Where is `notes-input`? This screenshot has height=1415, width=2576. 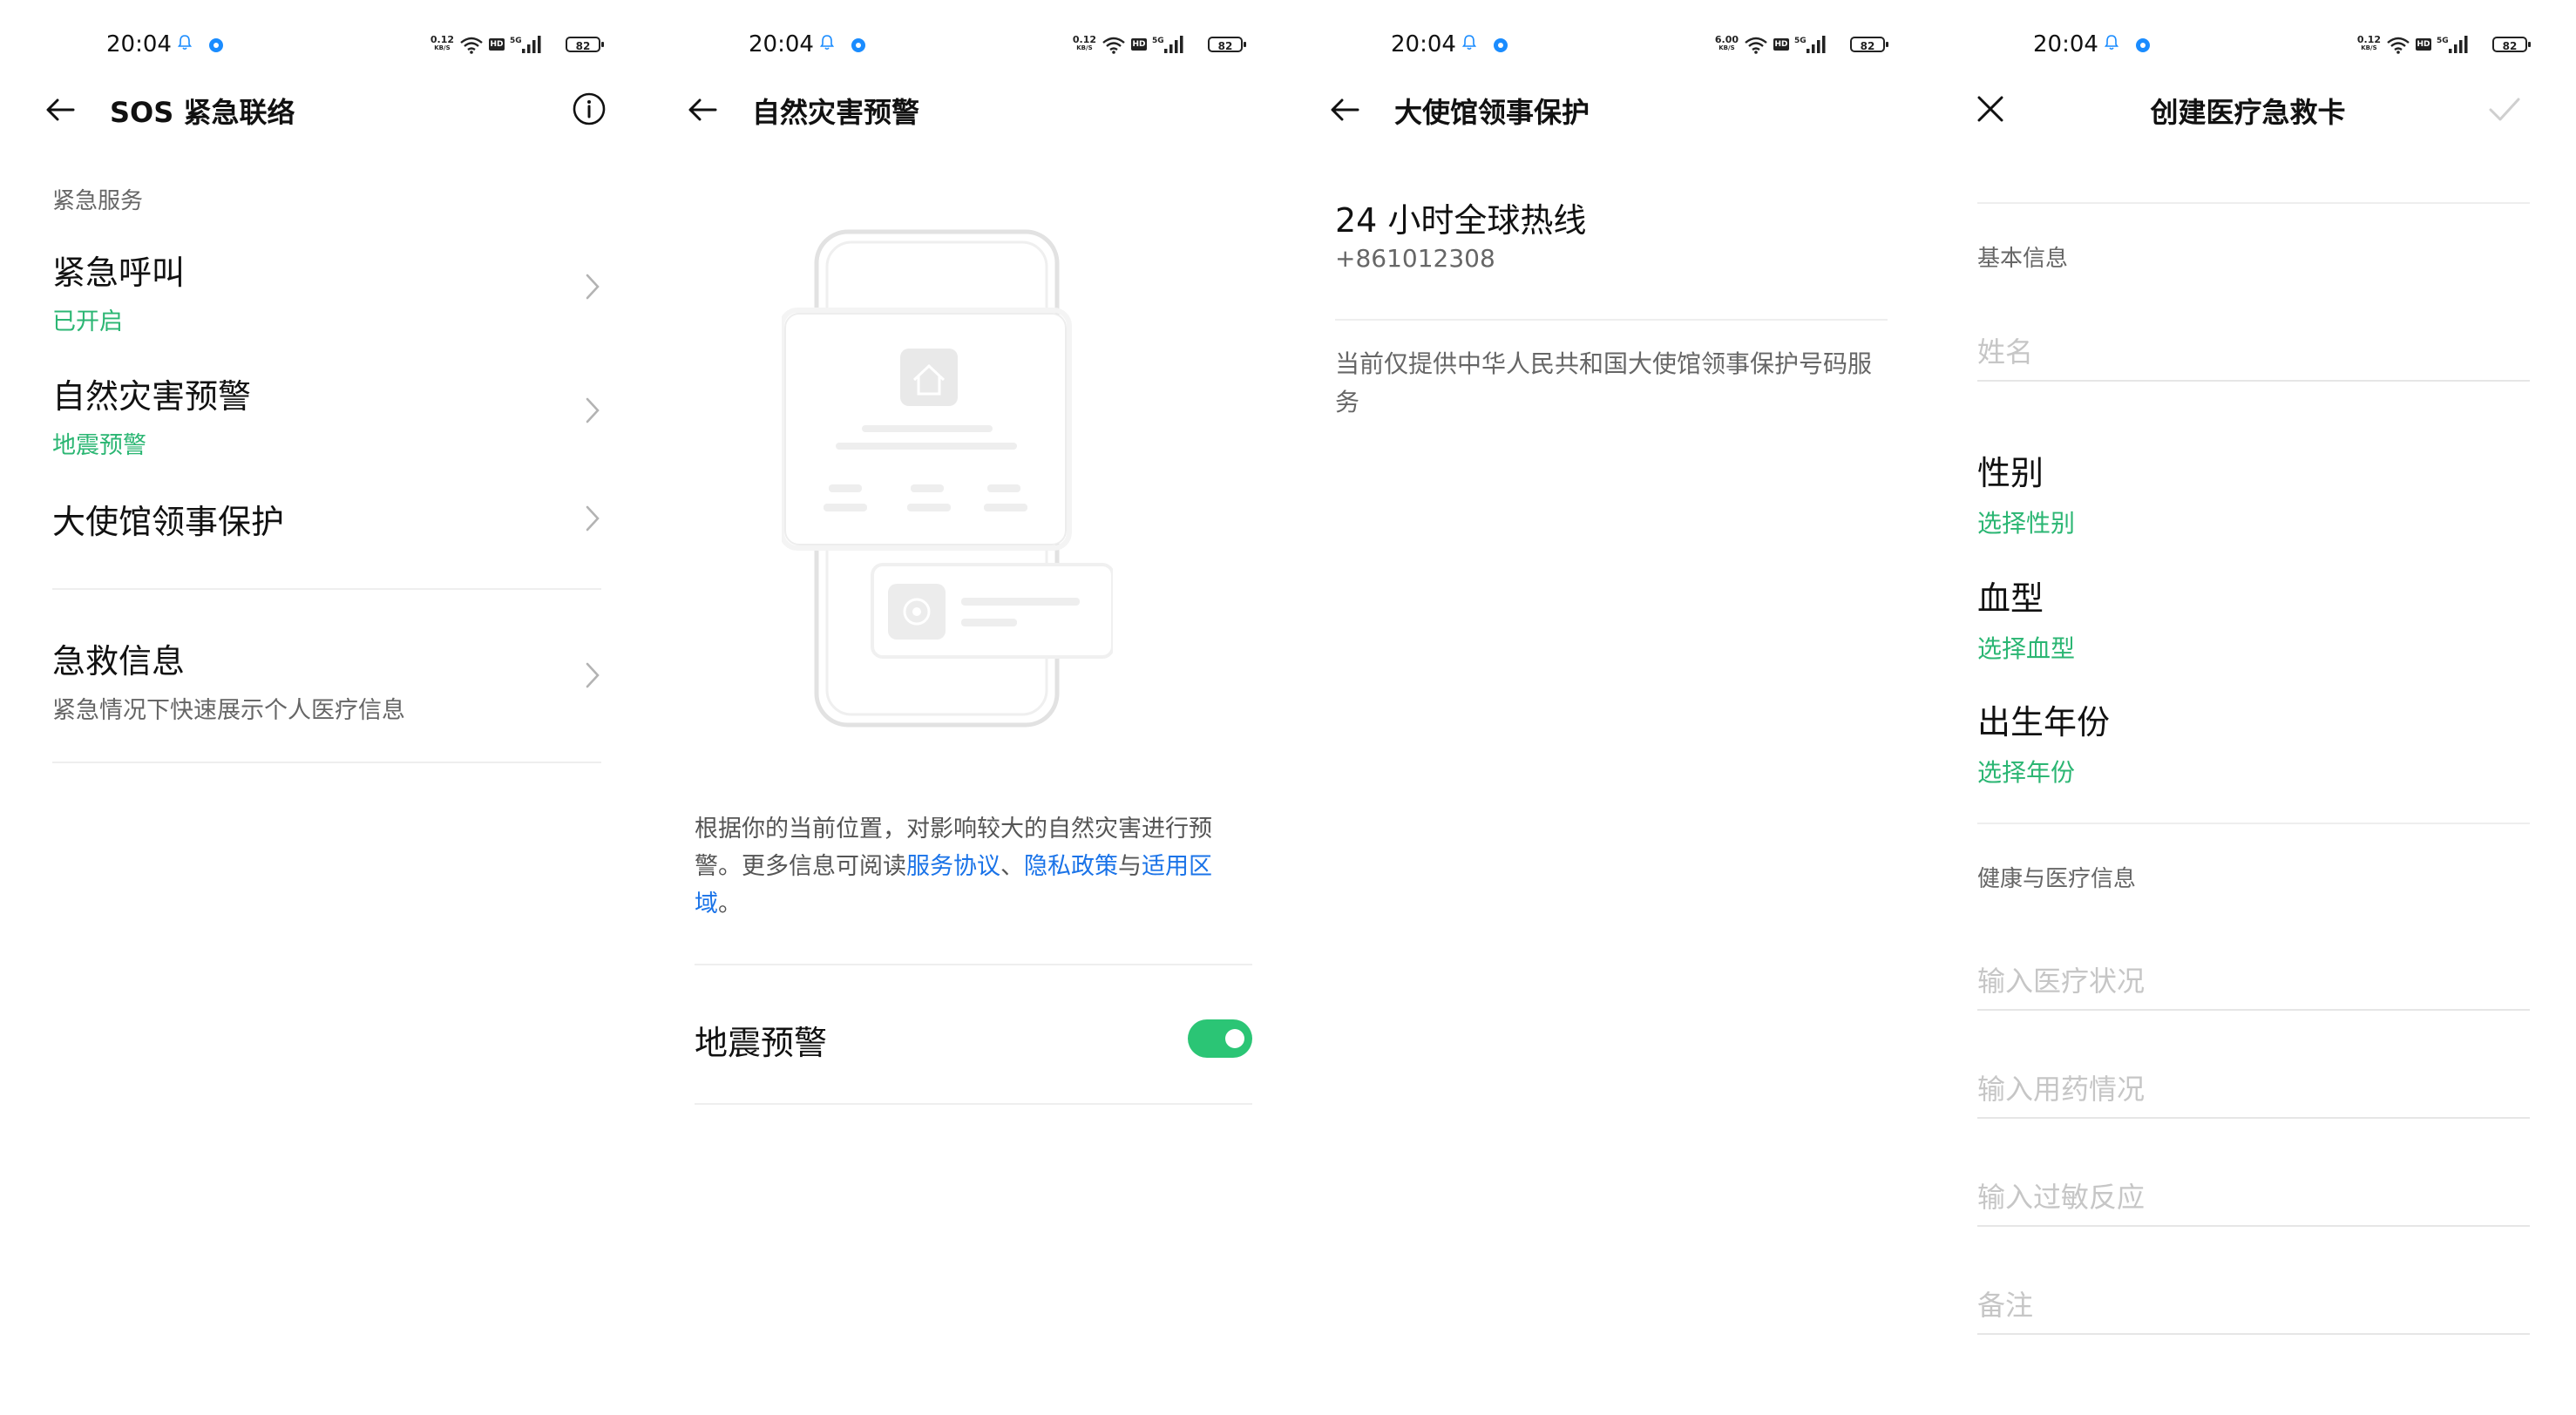 notes-input is located at coordinates (2254, 1306).